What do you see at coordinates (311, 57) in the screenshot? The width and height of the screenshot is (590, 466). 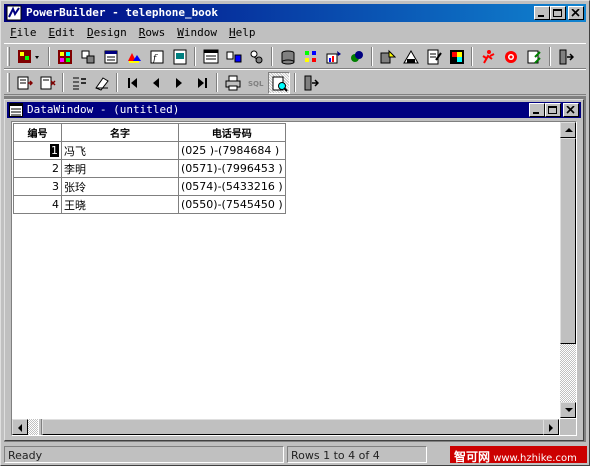 I see `db-profile-button` at bounding box center [311, 57].